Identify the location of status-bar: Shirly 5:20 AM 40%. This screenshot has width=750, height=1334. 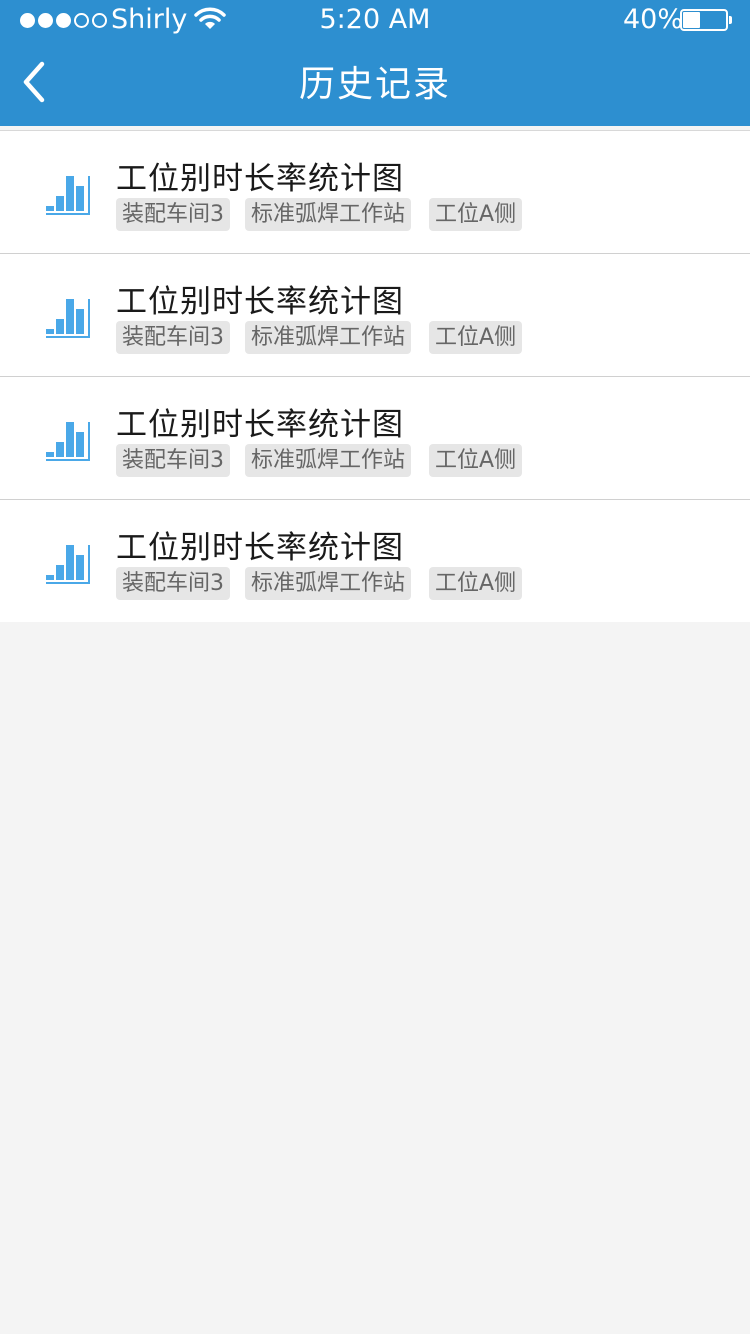
(375, 20).